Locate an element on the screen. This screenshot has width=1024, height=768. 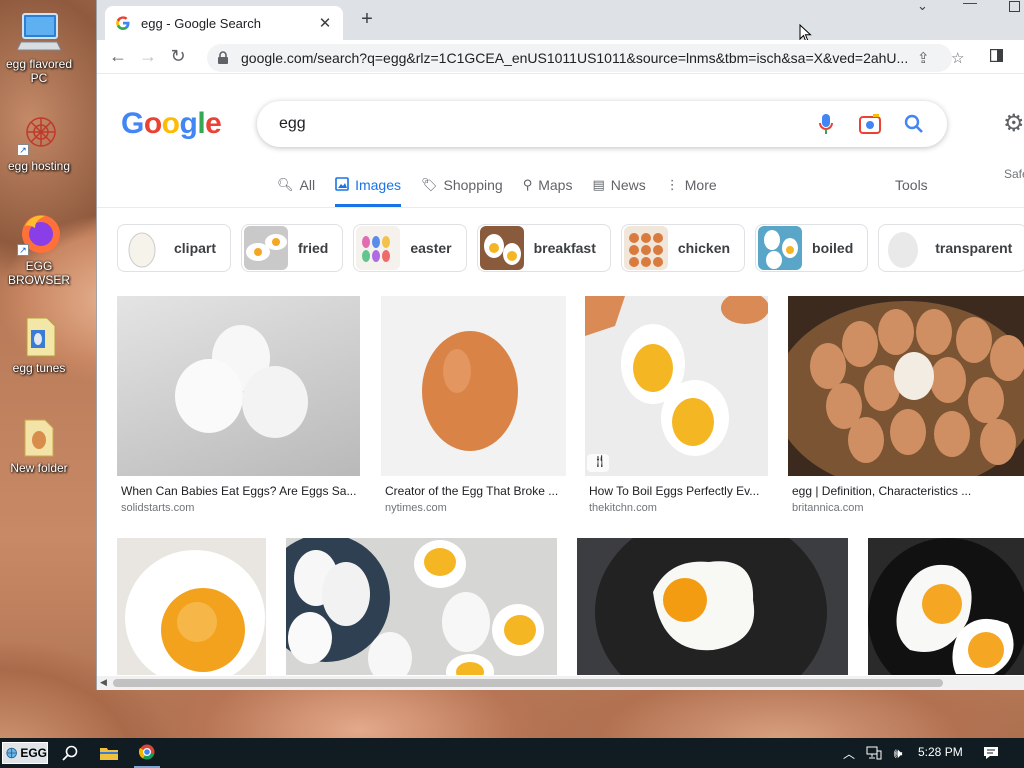
desktop-icon-egg-tunes: egg tunes is located at coordinates (39, 344).